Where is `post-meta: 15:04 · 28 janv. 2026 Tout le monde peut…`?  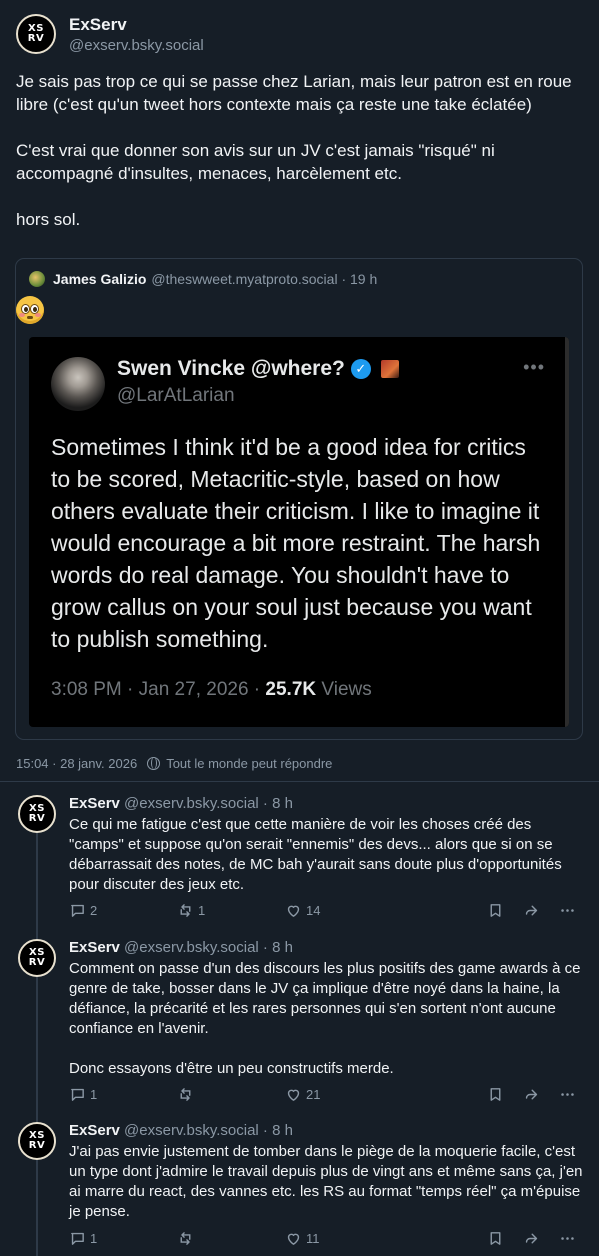 post-meta: 15:04 · 28 janv. 2026 Tout le monde peut… is located at coordinates (174, 763).